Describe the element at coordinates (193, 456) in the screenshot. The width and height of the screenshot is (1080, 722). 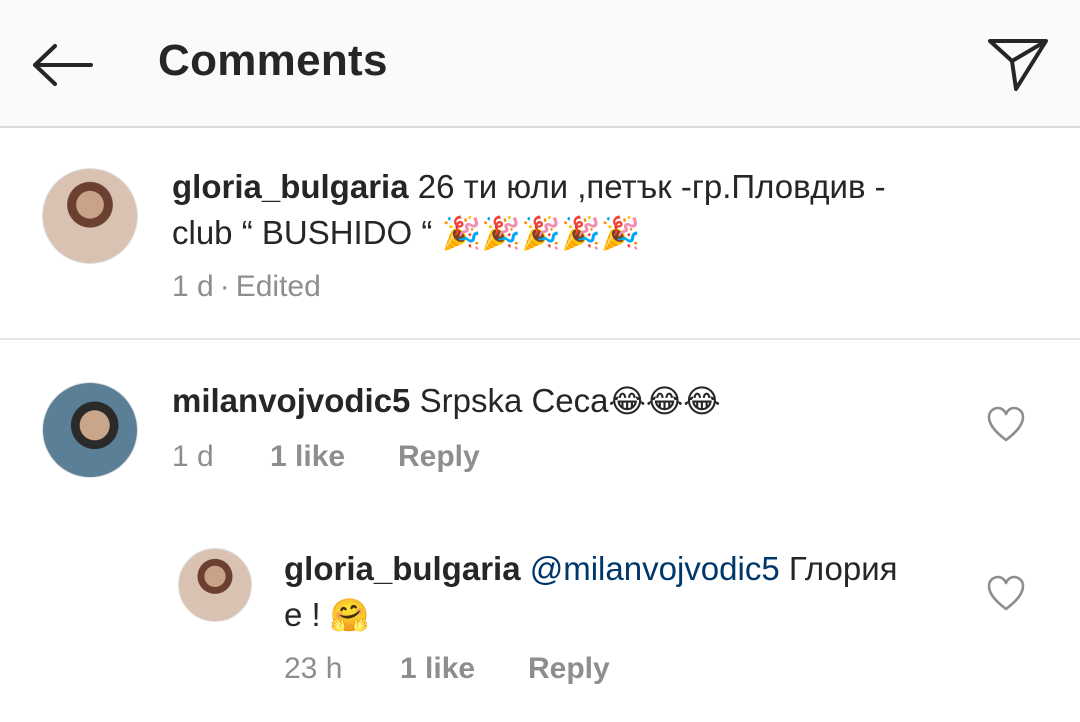
I see `comment-time: 1 d` at that location.